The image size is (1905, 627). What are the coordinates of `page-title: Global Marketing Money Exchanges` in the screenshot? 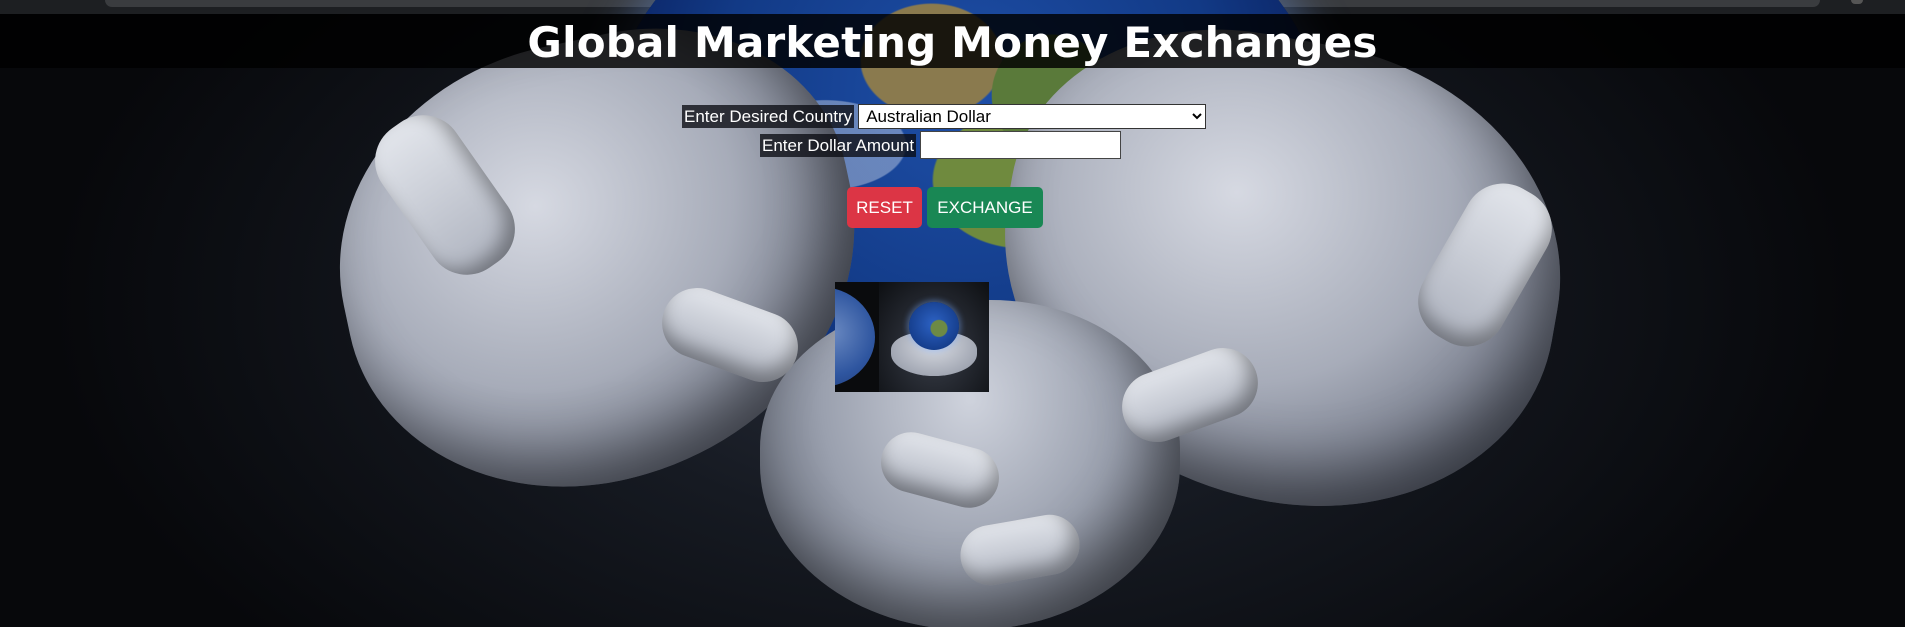 It's located at (952, 42).